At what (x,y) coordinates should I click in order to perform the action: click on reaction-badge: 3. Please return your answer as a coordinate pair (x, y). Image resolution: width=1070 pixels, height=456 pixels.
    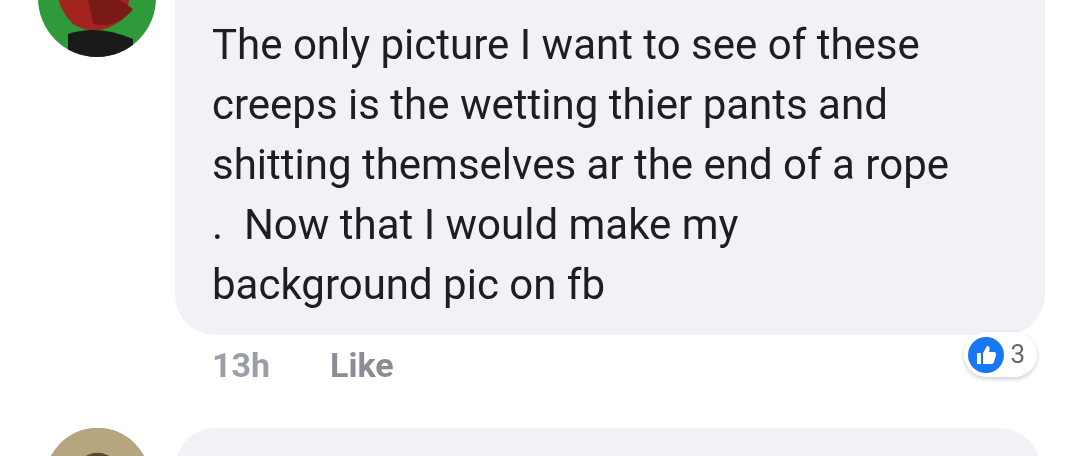
    Looking at the image, I should click on (1000, 354).